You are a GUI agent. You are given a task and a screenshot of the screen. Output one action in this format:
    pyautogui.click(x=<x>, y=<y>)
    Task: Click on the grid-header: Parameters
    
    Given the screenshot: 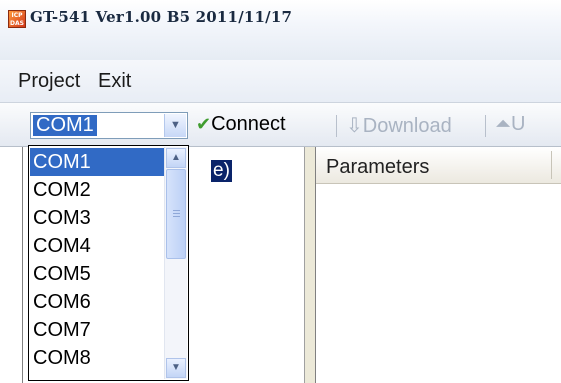 What is the action you would take?
    pyautogui.click(x=438, y=165)
    